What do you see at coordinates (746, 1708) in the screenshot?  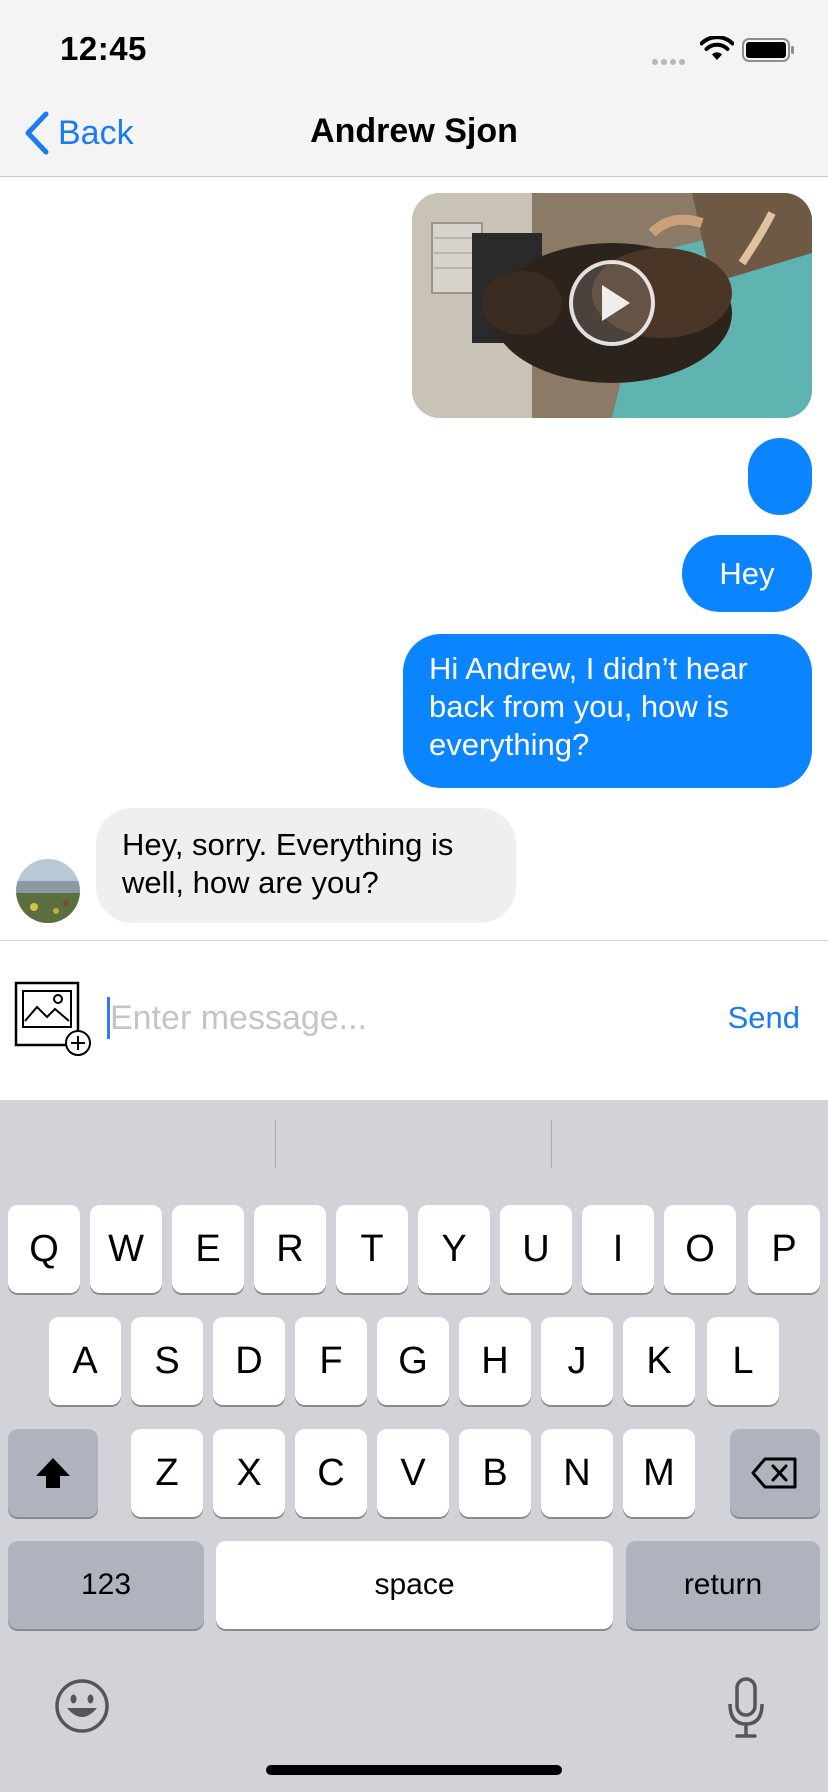 I see `microphone-icon` at bounding box center [746, 1708].